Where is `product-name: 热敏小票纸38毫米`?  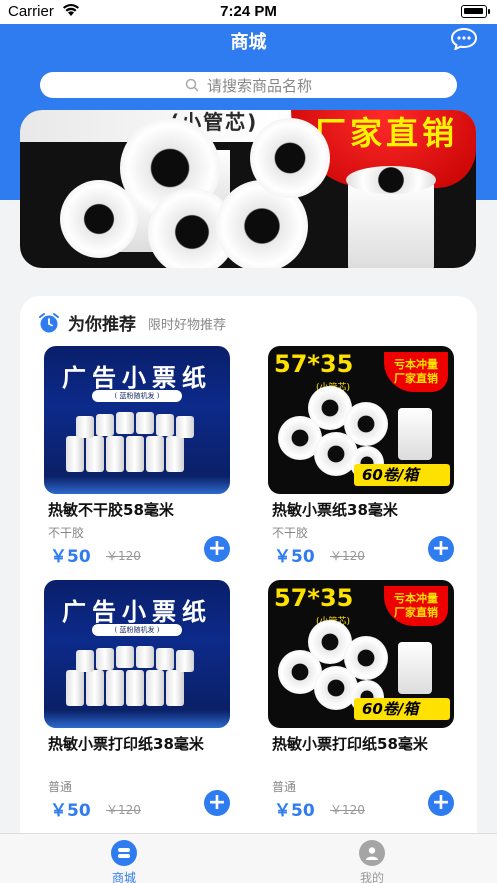 product-name: 热敏小票纸38毫米 is located at coordinates (335, 510).